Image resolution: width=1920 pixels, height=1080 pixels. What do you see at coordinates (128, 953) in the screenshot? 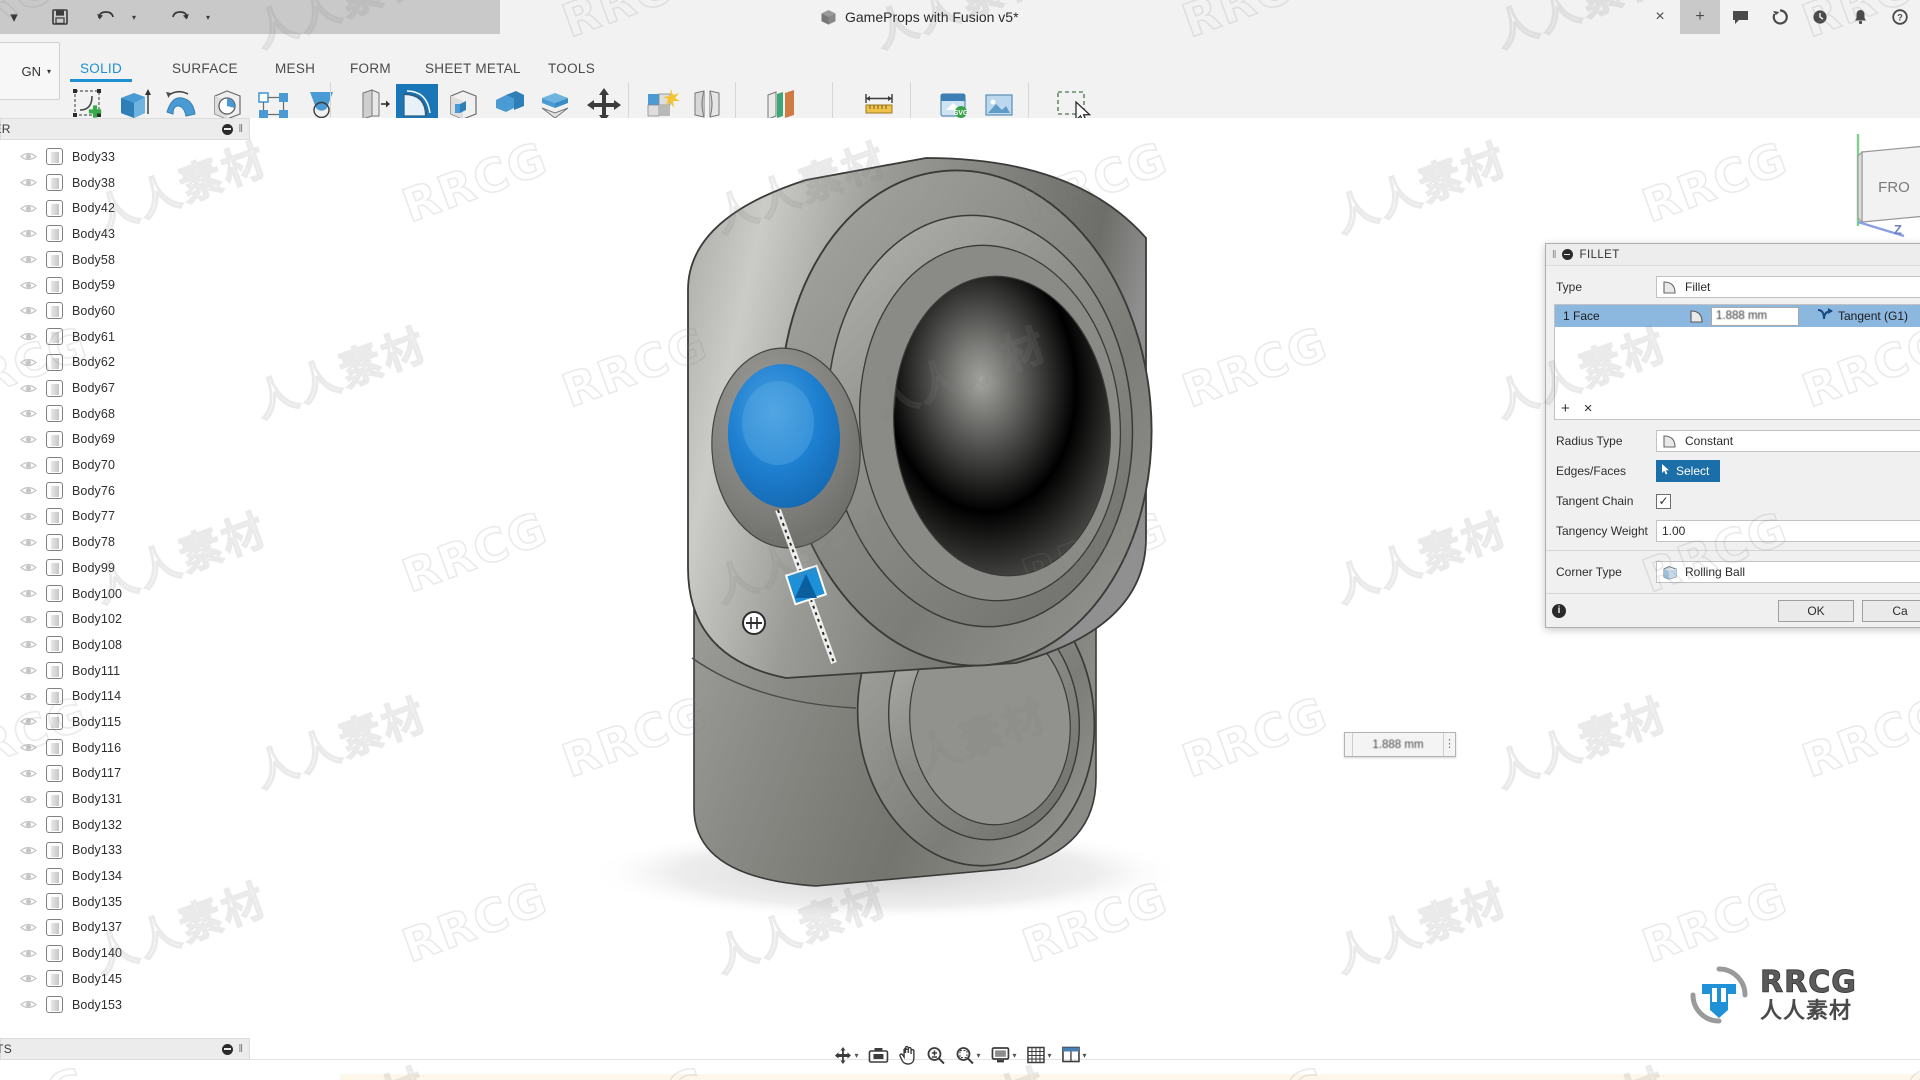
I see `body-list-item: Body140` at bounding box center [128, 953].